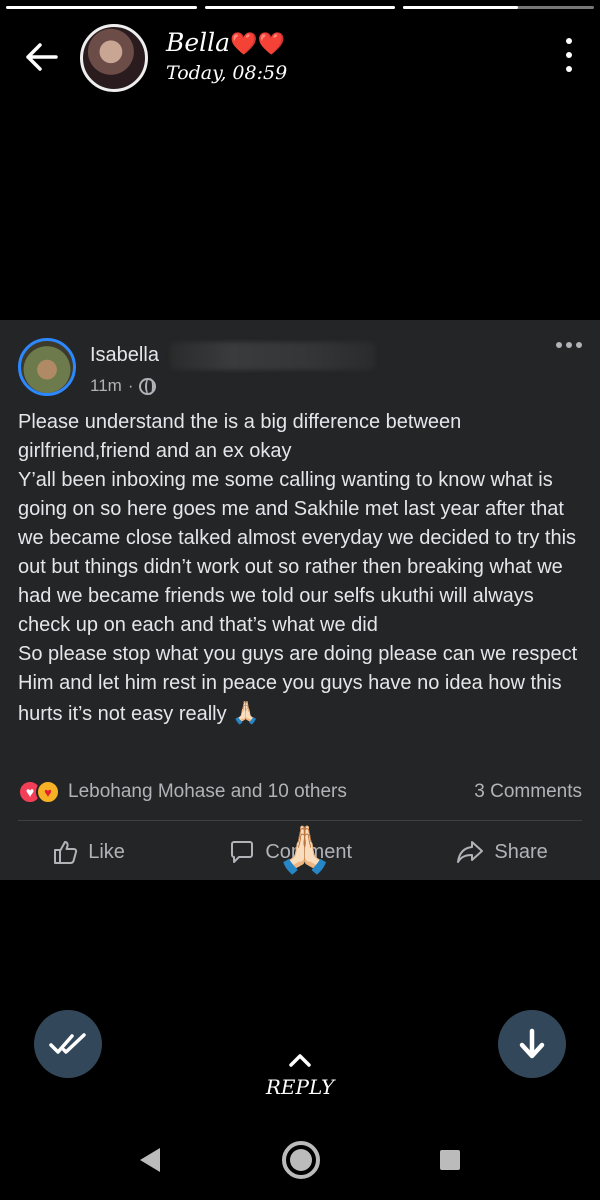 This screenshot has width=600, height=1200. I want to click on pray-emoji: 🙏🏻, so click(246, 712).